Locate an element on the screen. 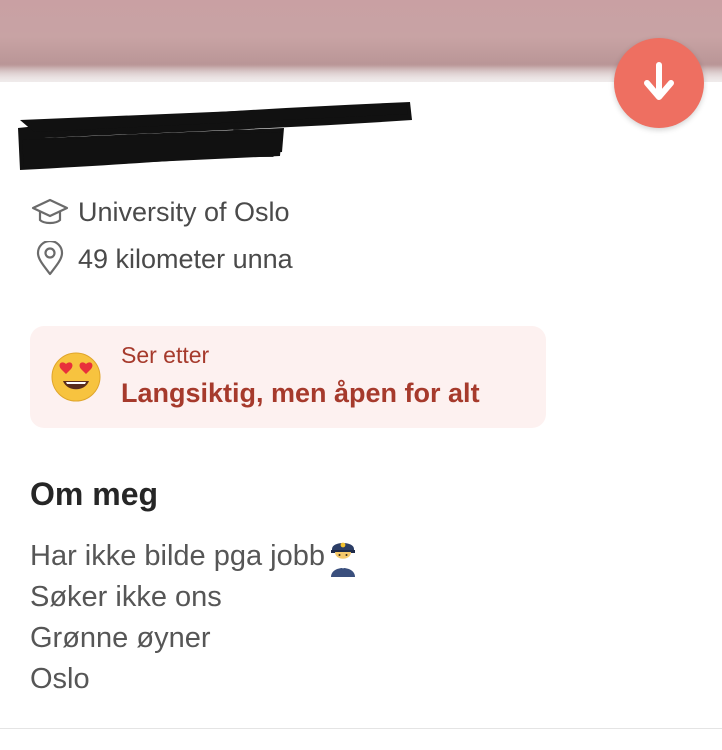 This screenshot has height=750, width=722. looking-for-card: Ser etter Langsiktig, men åpen for alt is located at coordinates (288, 377).